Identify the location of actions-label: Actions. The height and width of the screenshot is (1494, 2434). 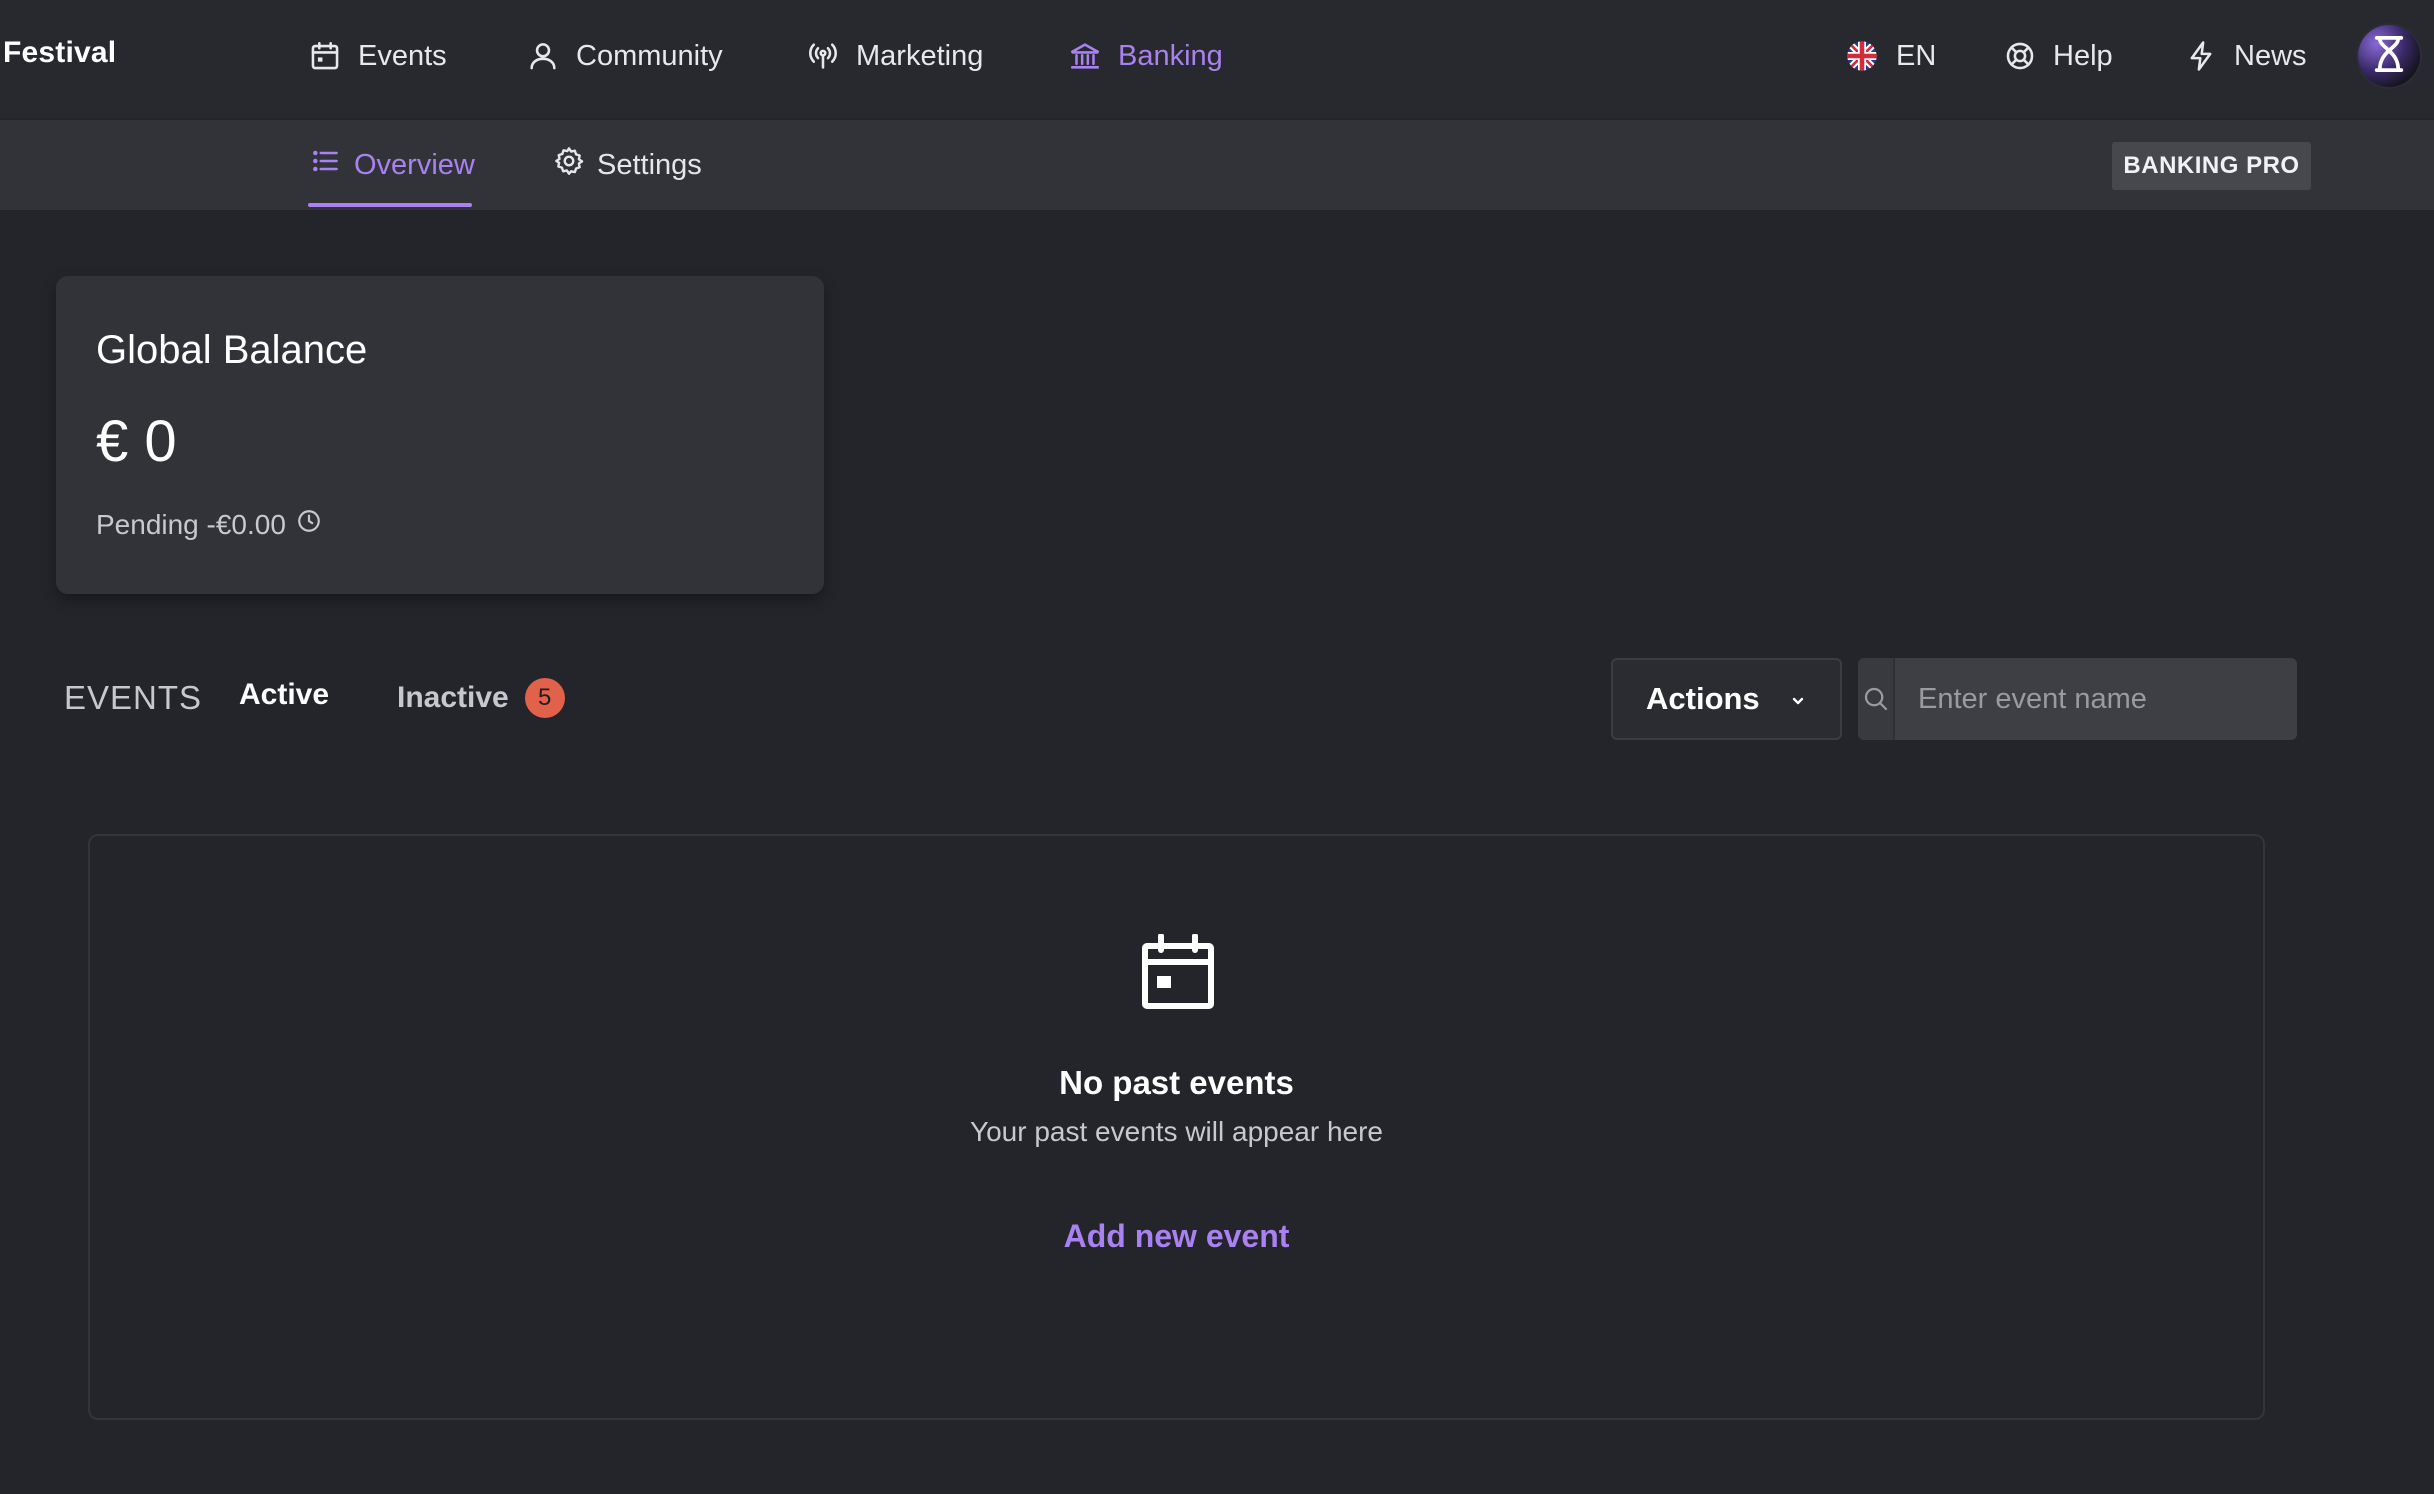
(1703, 698).